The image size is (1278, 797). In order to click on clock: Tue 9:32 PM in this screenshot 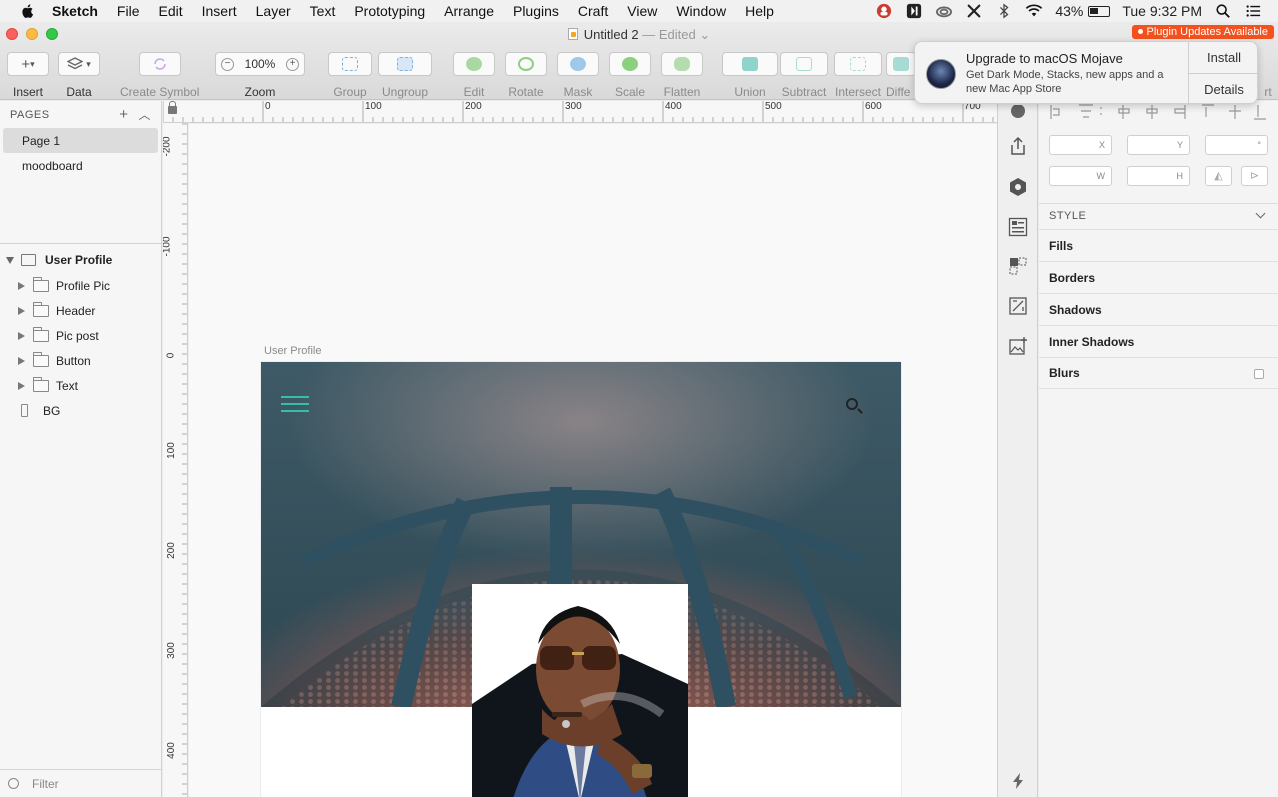, I will do `click(1162, 11)`.